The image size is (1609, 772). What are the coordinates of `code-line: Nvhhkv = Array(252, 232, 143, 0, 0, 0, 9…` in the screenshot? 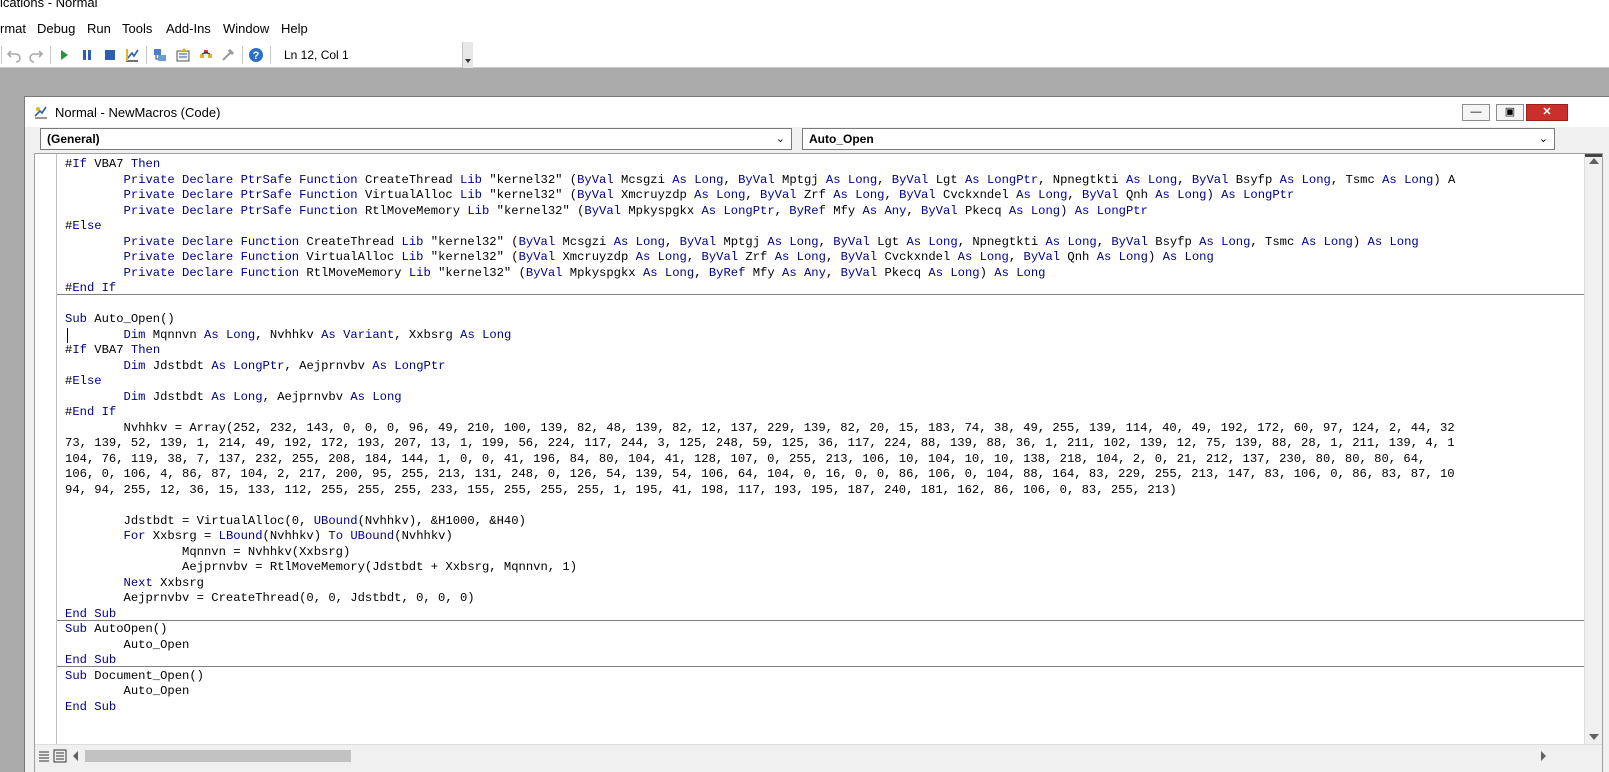 It's located at (760, 429).